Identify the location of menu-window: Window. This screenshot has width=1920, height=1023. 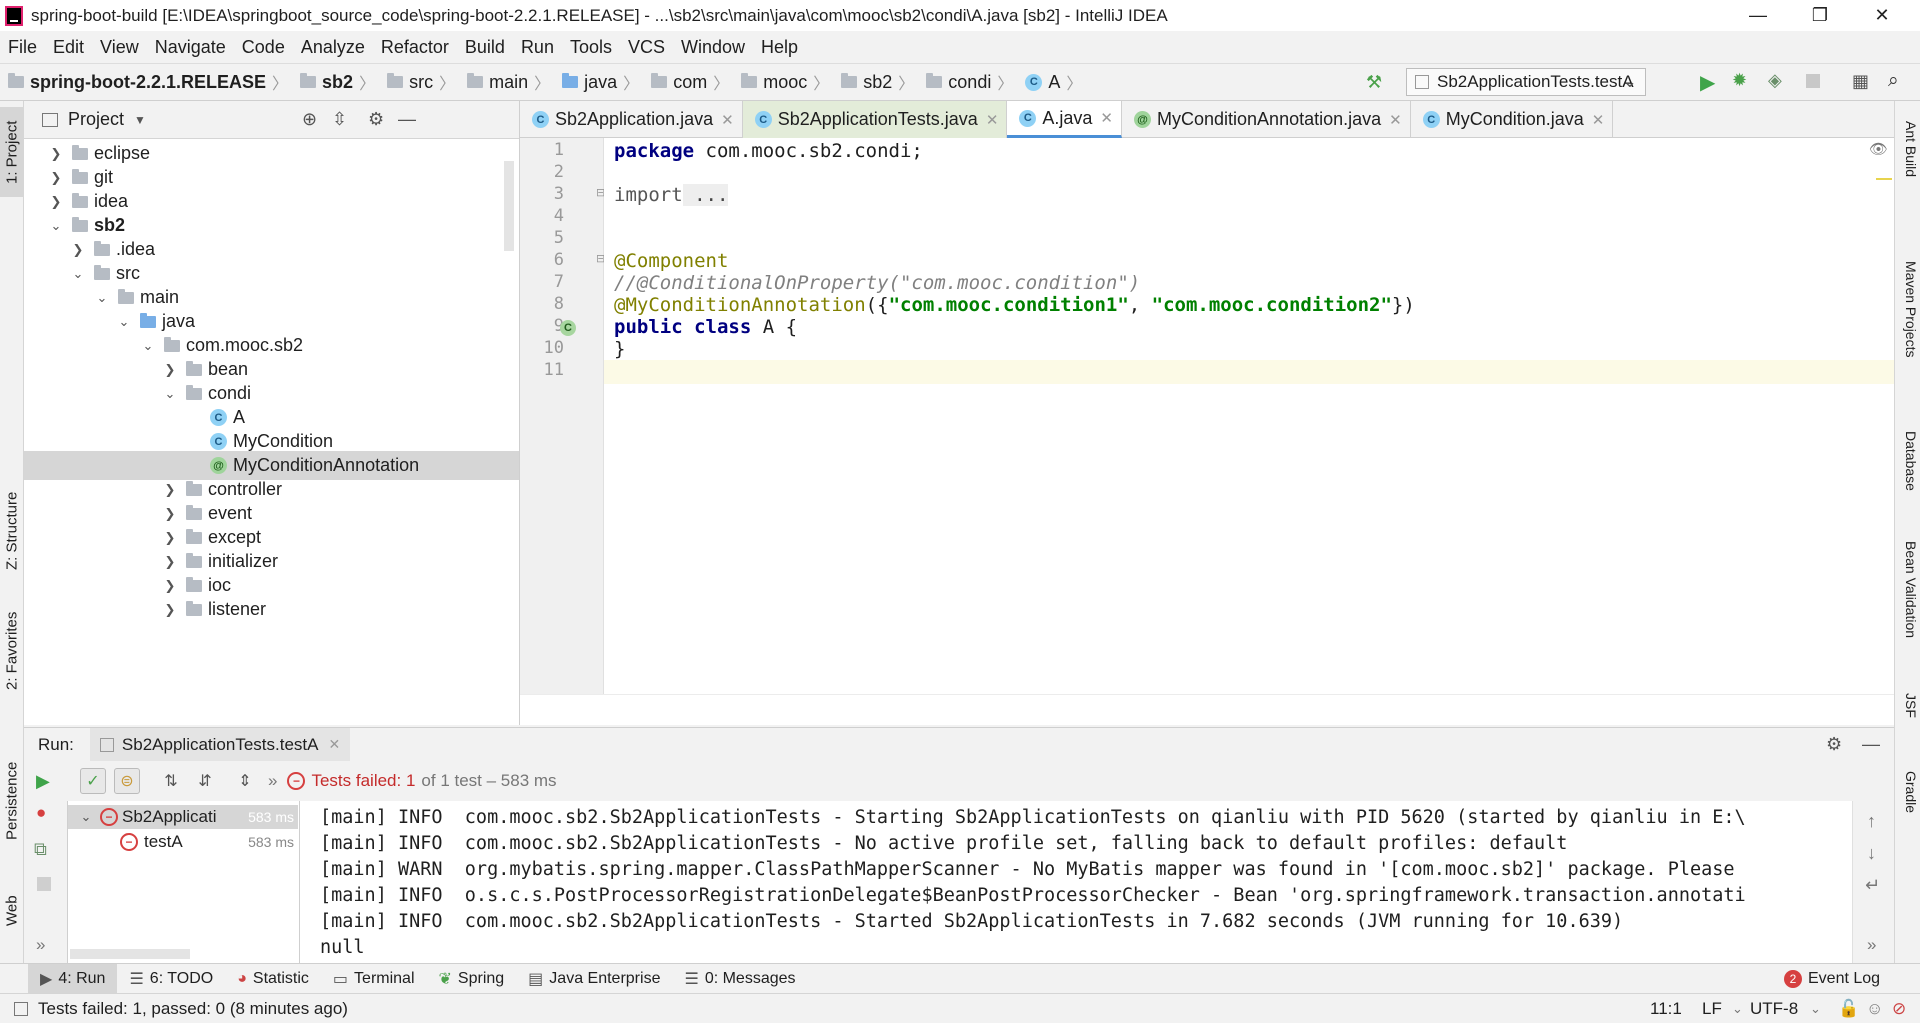
(713, 47).